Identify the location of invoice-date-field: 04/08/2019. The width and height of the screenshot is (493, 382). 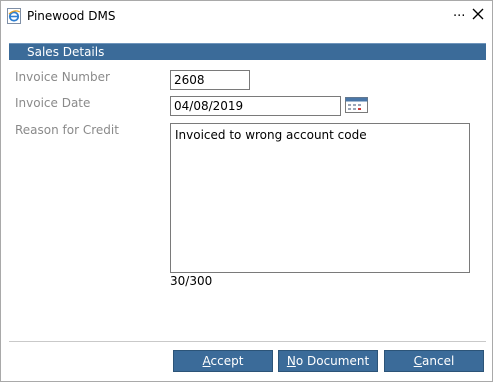
(255, 106).